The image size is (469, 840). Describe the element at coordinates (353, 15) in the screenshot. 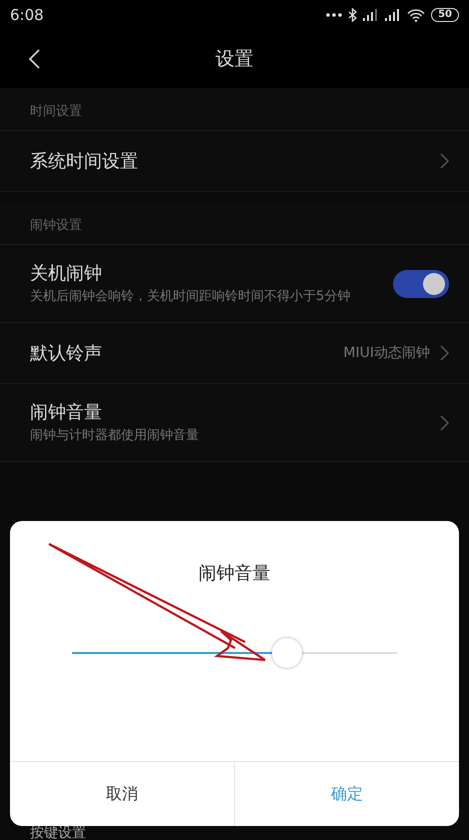

I see `bluetooth-icon` at that location.